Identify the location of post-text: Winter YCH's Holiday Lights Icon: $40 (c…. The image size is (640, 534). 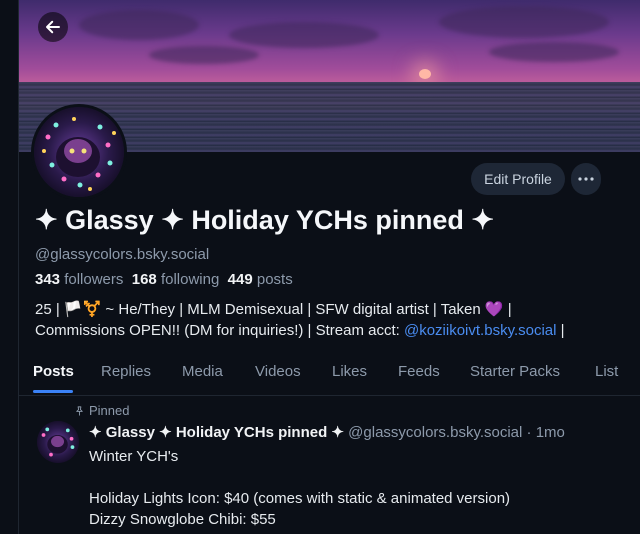
(300, 488).